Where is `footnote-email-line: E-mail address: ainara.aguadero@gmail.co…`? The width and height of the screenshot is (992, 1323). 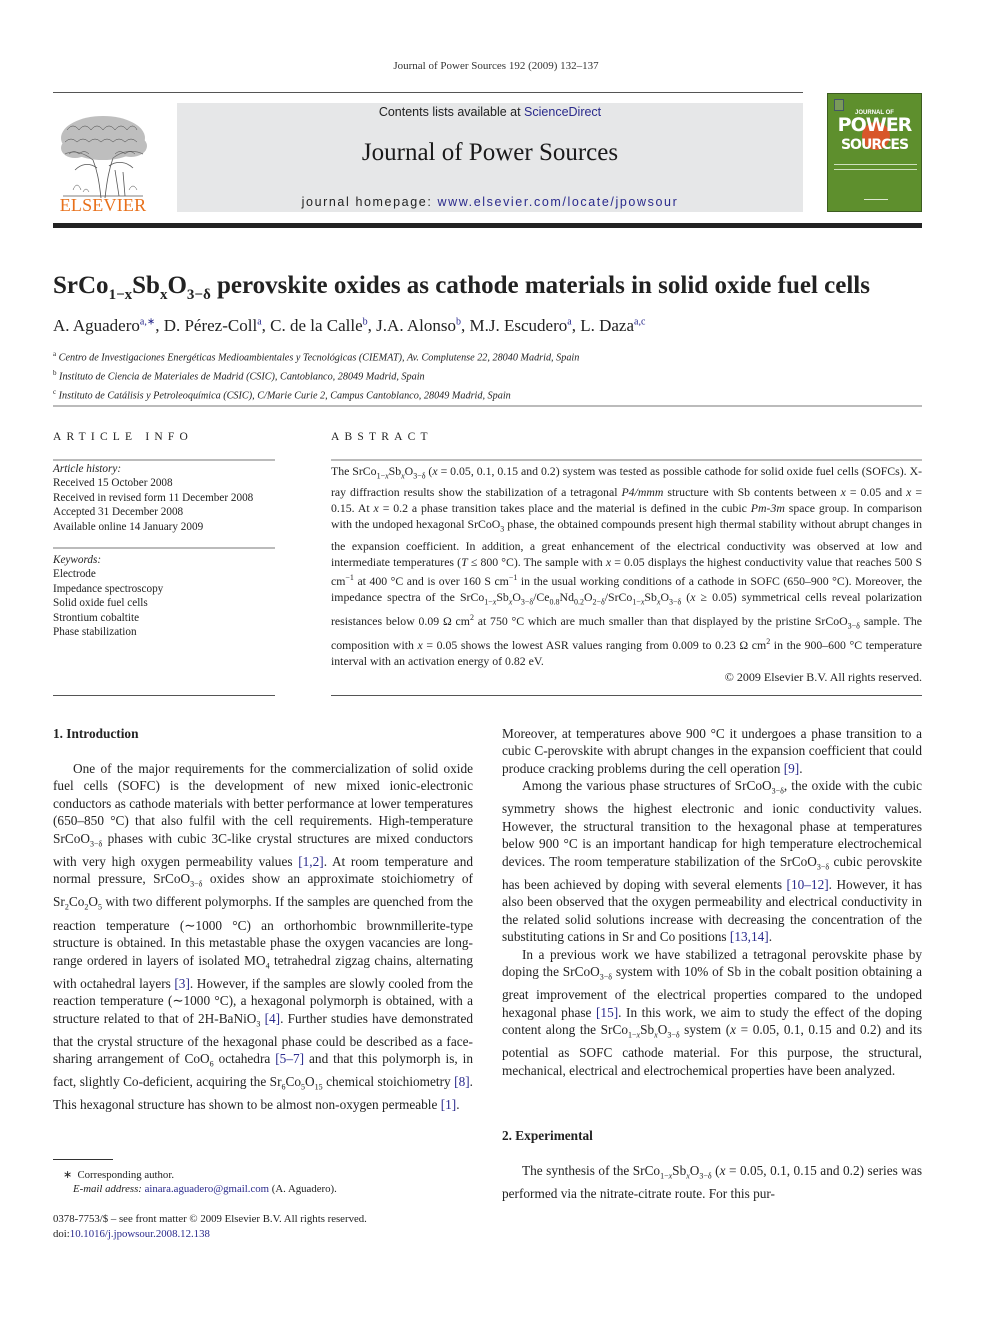
footnote-email-line: E-mail address: ainara.aguadero@gmail.co… is located at coordinates (263, 1189).